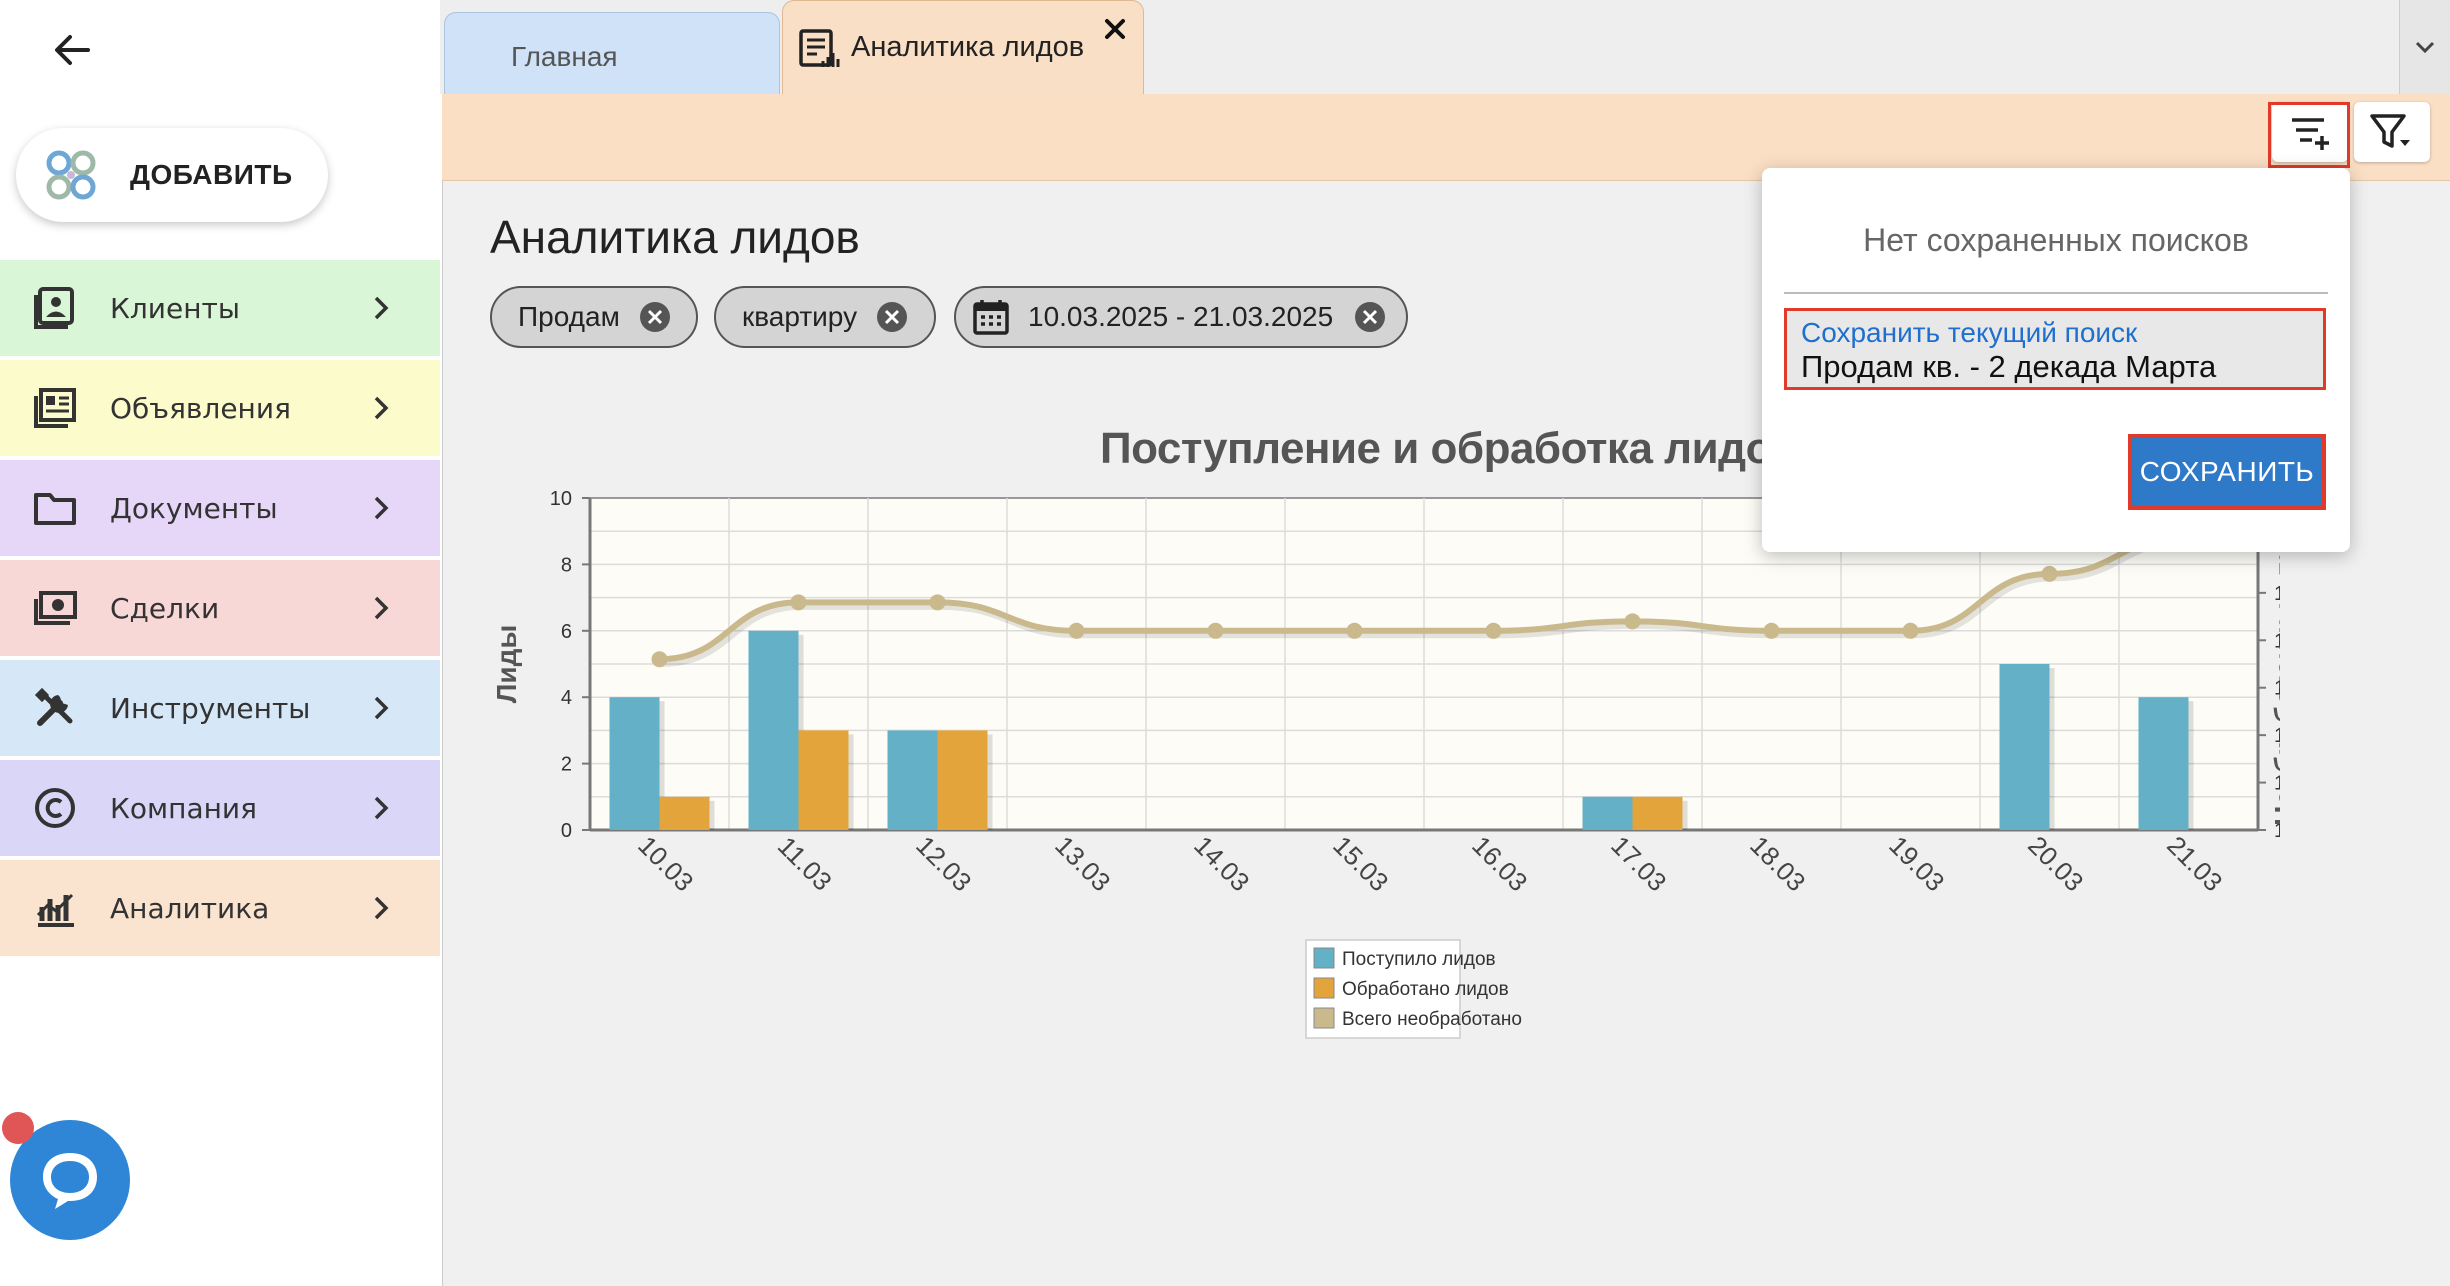 Image resolution: width=2450 pixels, height=1286 pixels. What do you see at coordinates (1777, 863) in the screenshot?
I see `x-tick-label: 18.03` at bounding box center [1777, 863].